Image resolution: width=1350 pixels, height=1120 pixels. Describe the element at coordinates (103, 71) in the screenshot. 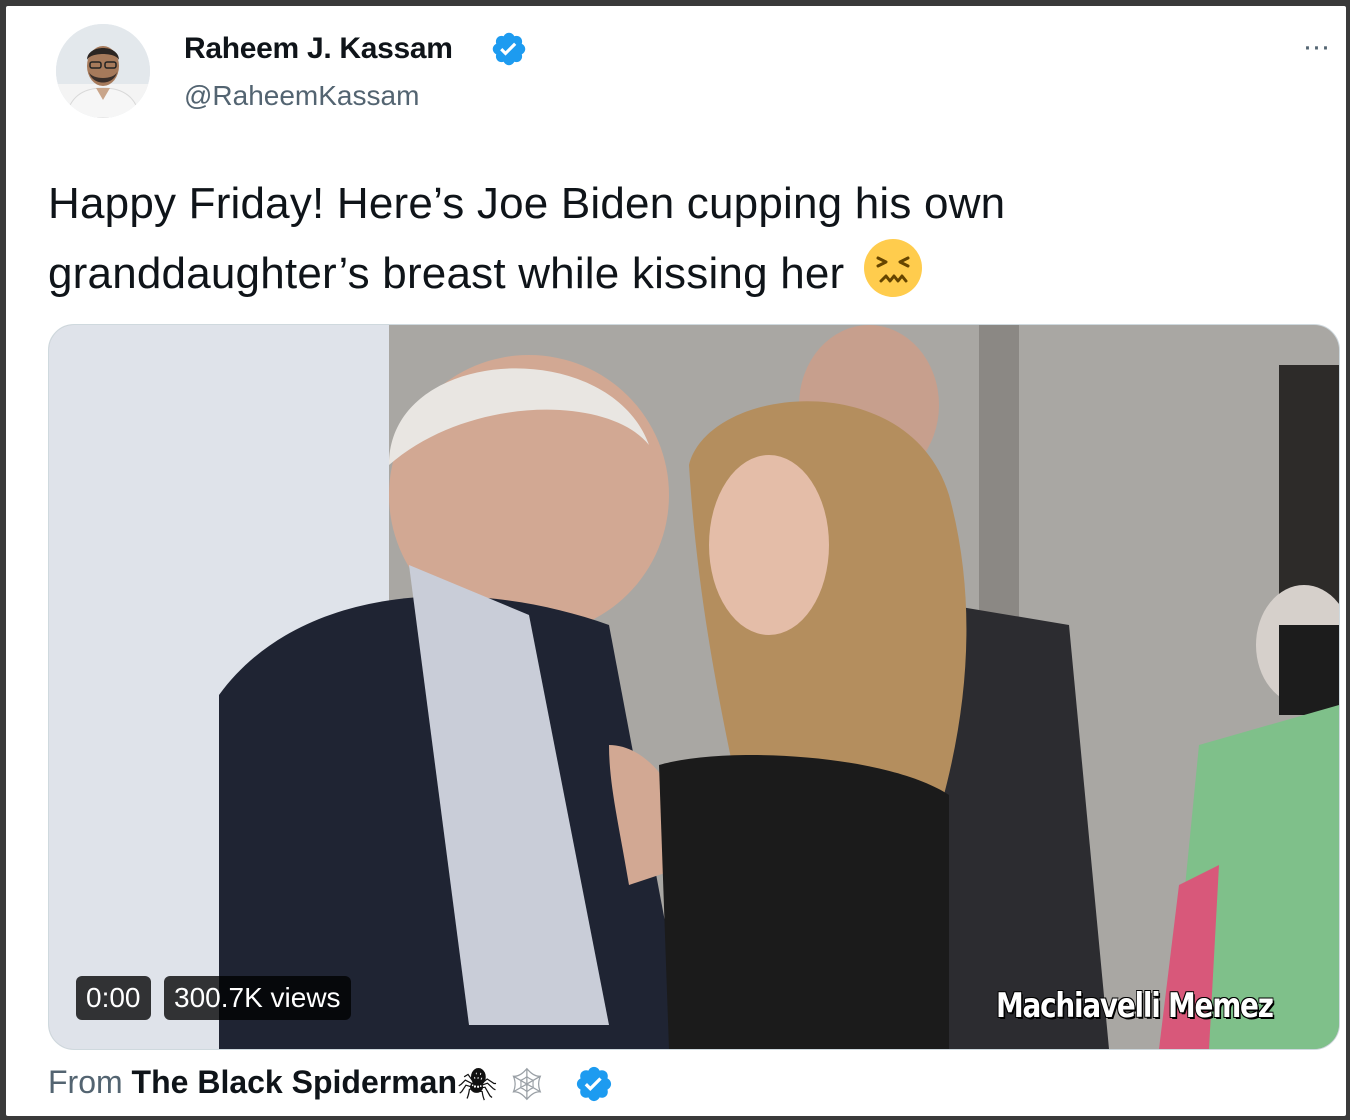

I see `avatar` at that location.